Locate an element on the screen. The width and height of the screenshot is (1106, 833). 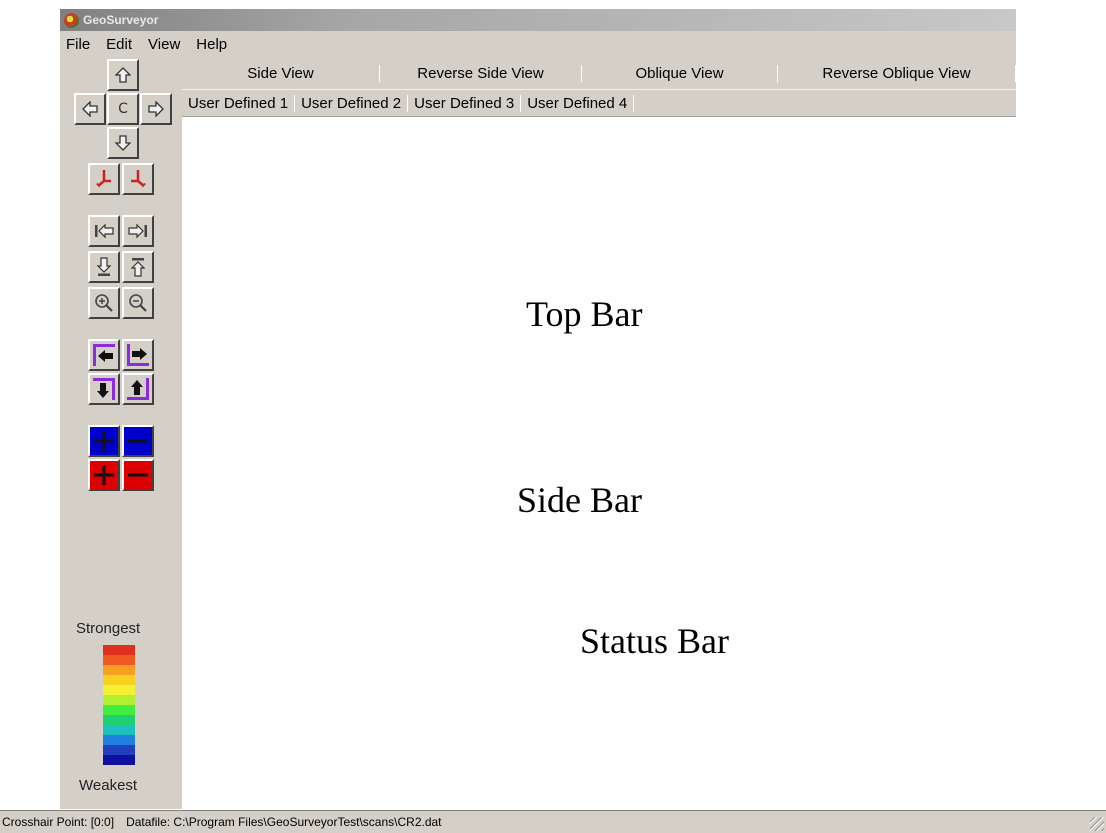
pan-down-button is located at coordinates (123, 143).